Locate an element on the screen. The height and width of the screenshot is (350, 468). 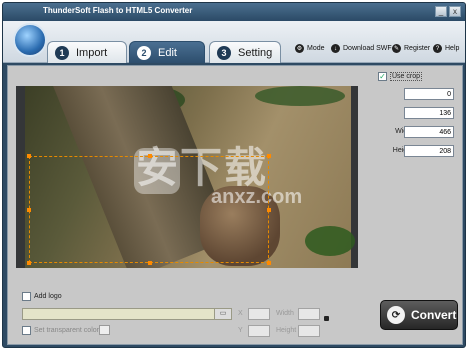
tab-number: 2 is located at coordinates (144, 52).